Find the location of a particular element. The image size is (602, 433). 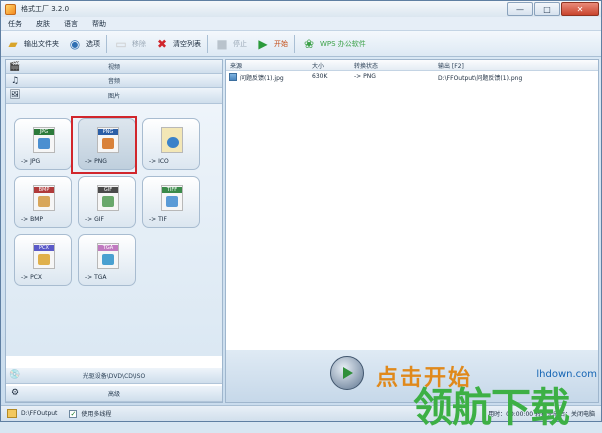

wps-icon: ❀ is located at coordinates (309, 43).